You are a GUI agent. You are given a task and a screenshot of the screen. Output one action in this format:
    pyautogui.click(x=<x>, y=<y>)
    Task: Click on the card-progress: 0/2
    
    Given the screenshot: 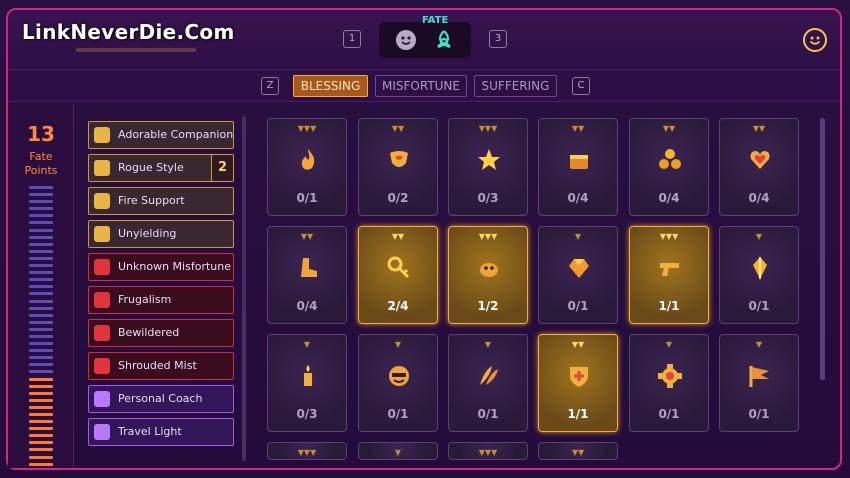 What is the action you would take?
    pyautogui.click(x=398, y=198)
    